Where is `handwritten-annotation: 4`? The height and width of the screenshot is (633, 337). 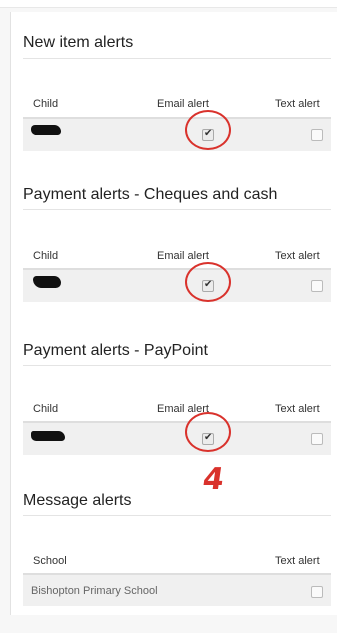 handwritten-annotation: 4 is located at coordinates (213, 479).